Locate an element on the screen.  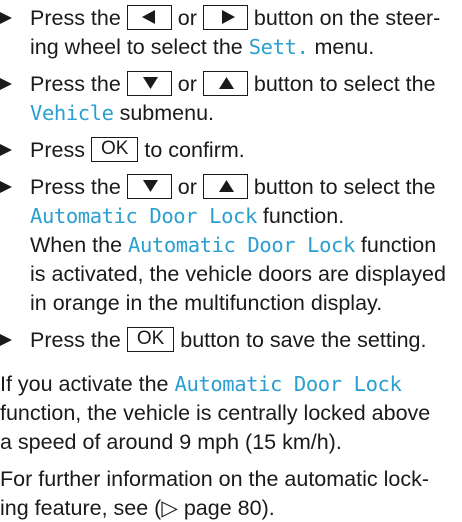
right-arrow-button-icon is located at coordinates (225, 17).